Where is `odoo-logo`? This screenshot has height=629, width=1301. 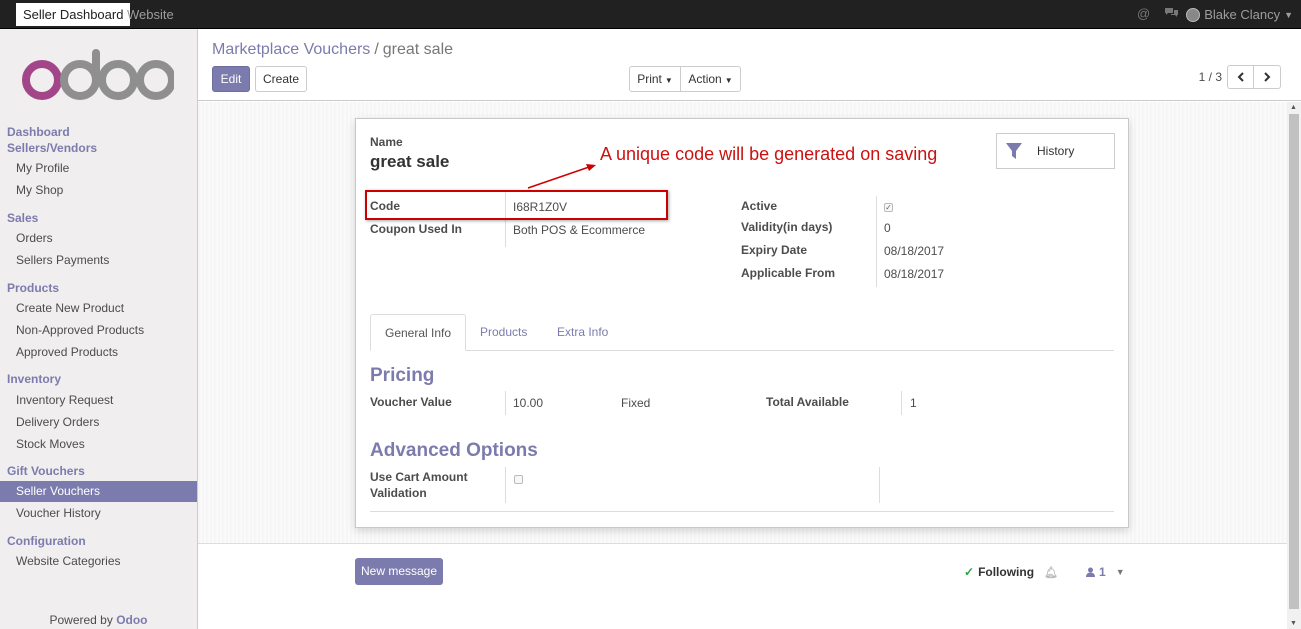 odoo-logo is located at coordinates (98, 74).